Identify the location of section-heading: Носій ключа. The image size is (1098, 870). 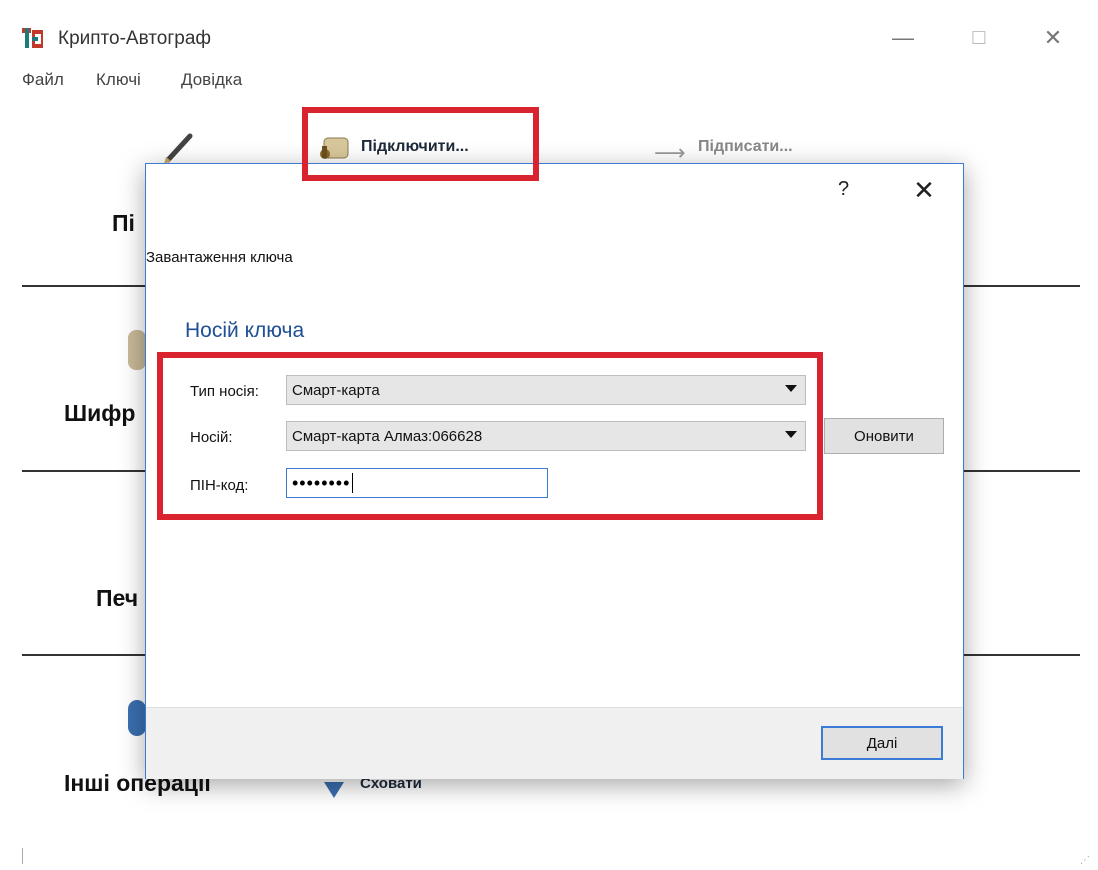
(245, 330).